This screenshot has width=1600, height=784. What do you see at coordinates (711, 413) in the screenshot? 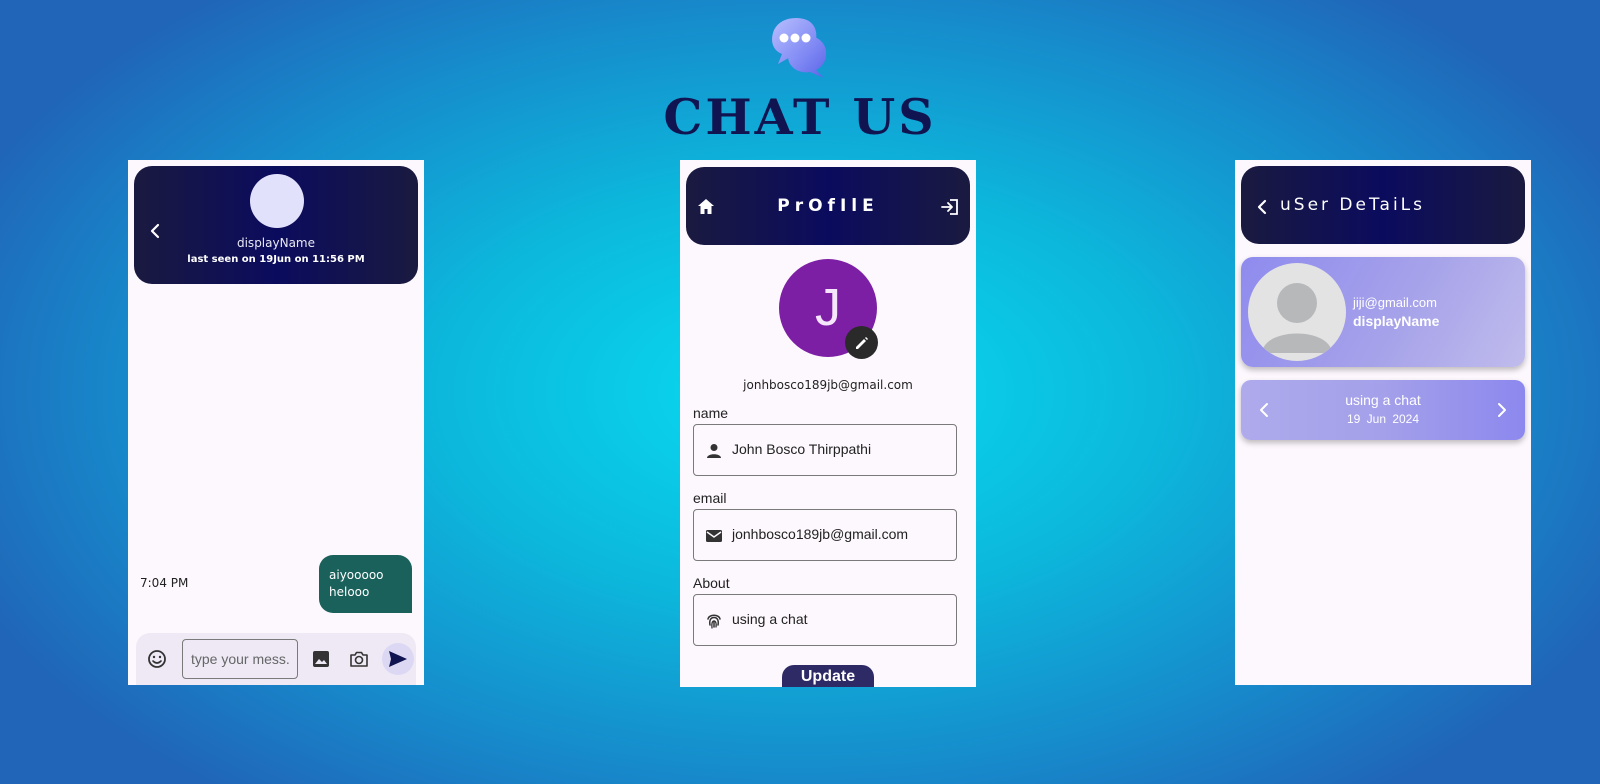
I see `name-field-label: name` at bounding box center [711, 413].